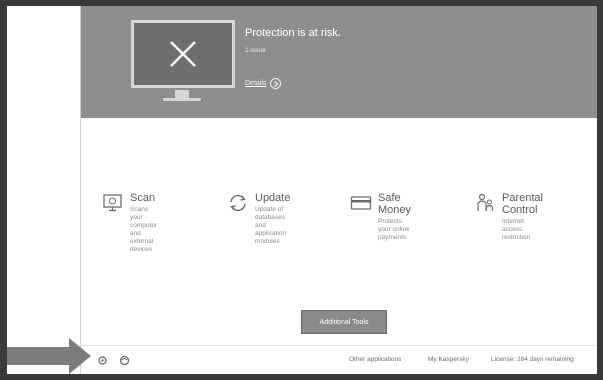 Image resolution: width=603 pixels, height=380 pixels. Describe the element at coordinates (448, 359) in the screenshot. I see `my-kaspersky-link: My Kaspersky` at that location.